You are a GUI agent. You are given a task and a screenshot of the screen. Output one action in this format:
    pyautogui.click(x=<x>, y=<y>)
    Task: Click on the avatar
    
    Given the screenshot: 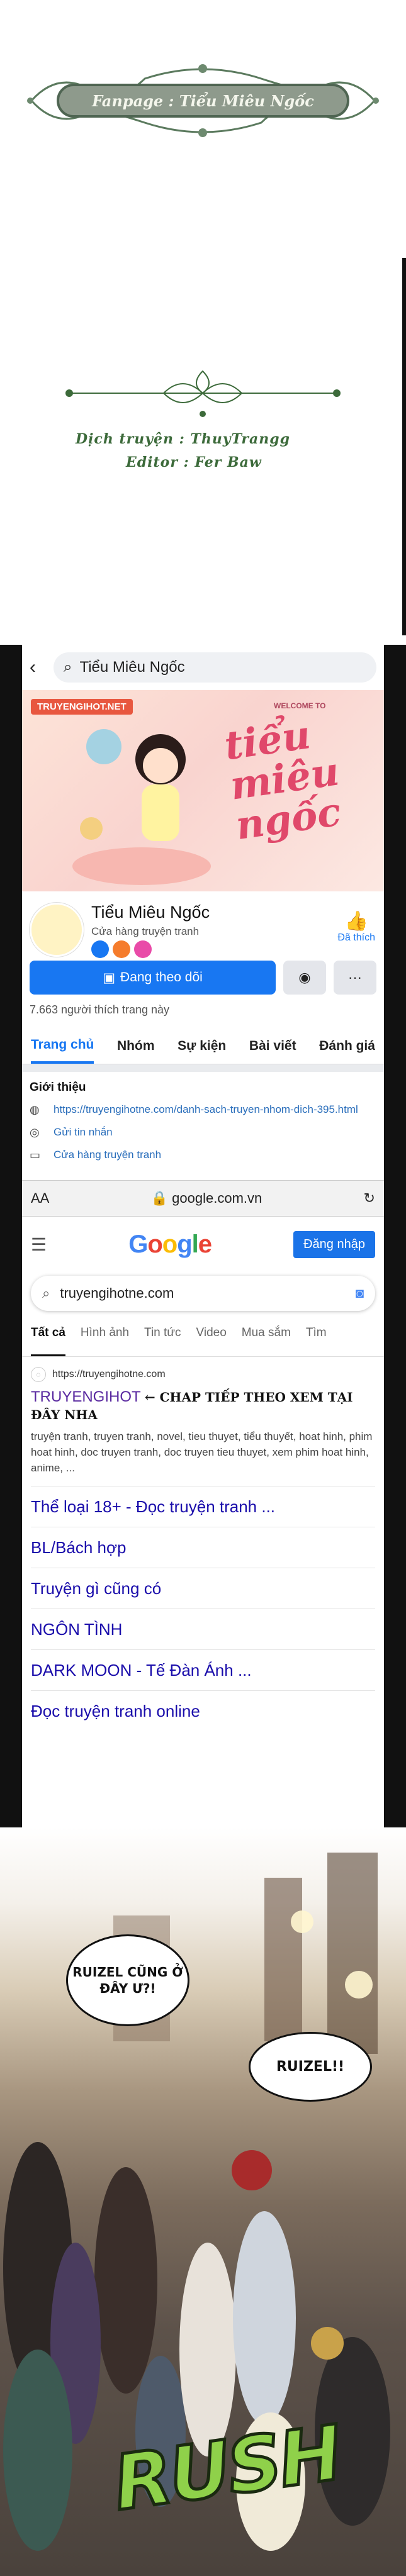 What is the action you would take?
    pyautogui.click(x=57, y=930)
    